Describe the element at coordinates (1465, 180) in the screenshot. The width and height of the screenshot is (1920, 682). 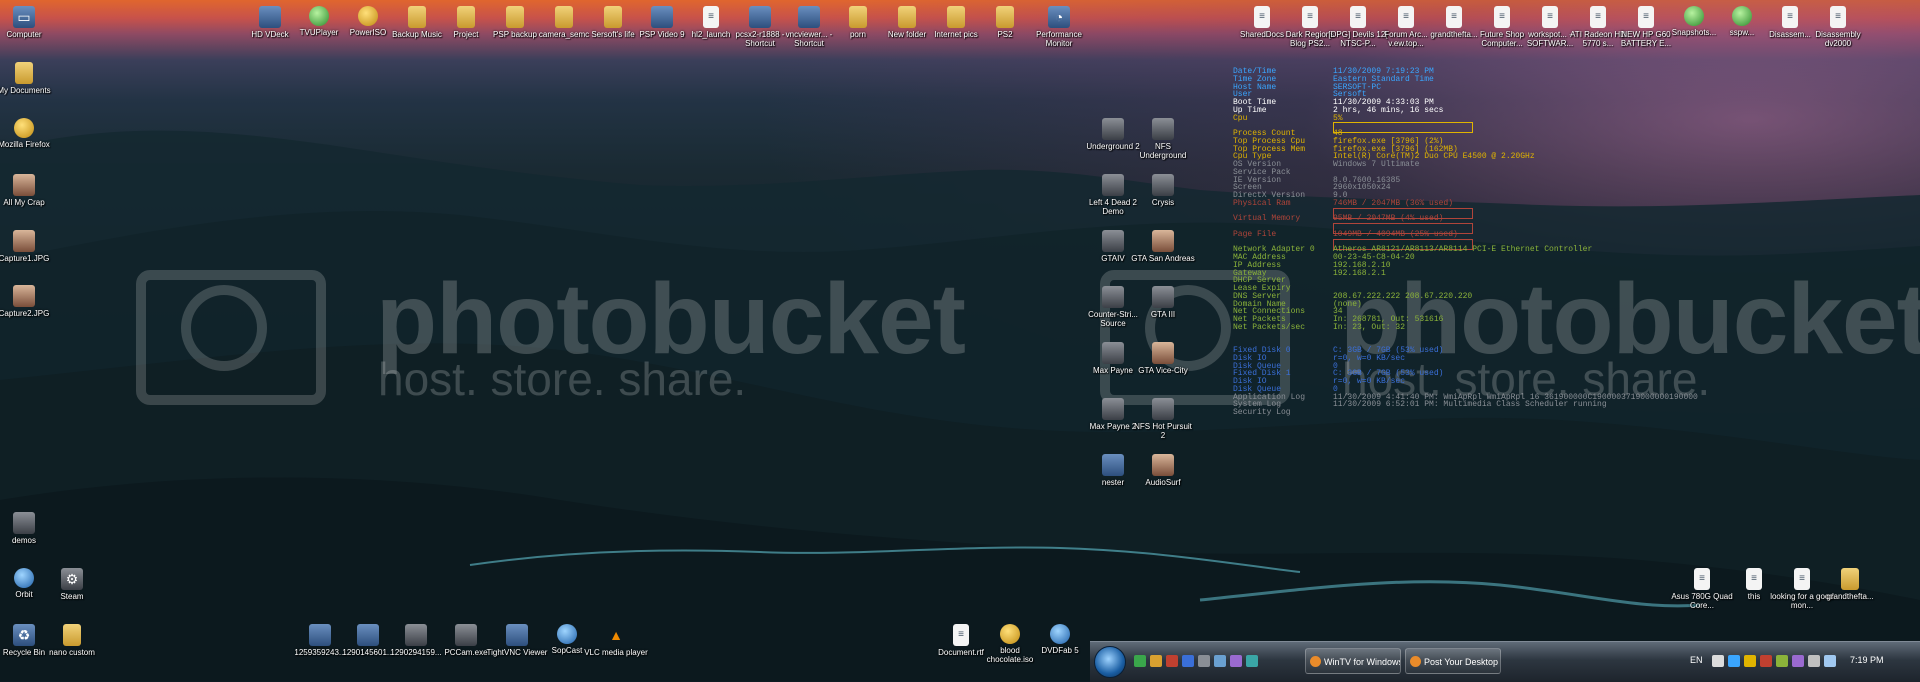
I see `system-info-row: IE Version 8.0.7600.16385` at that location.